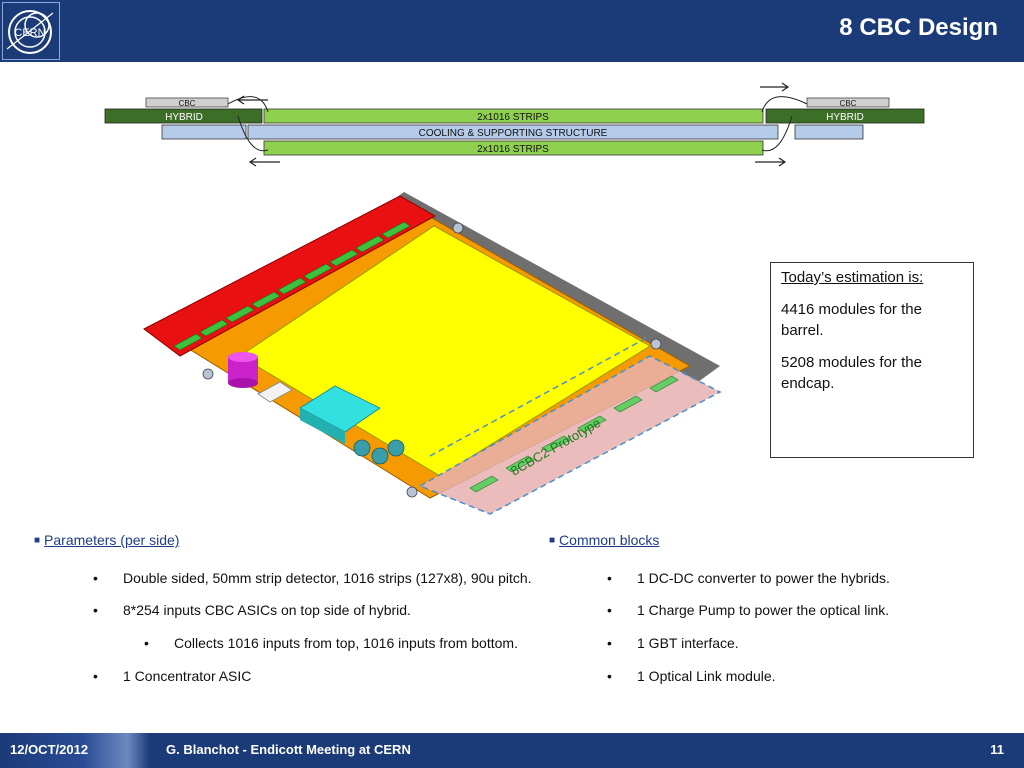 The height and width of the screenshot is (768, 1024). I want to click on list-item-text: 1 Charge Pump to power the optical link., so click(763, 610).